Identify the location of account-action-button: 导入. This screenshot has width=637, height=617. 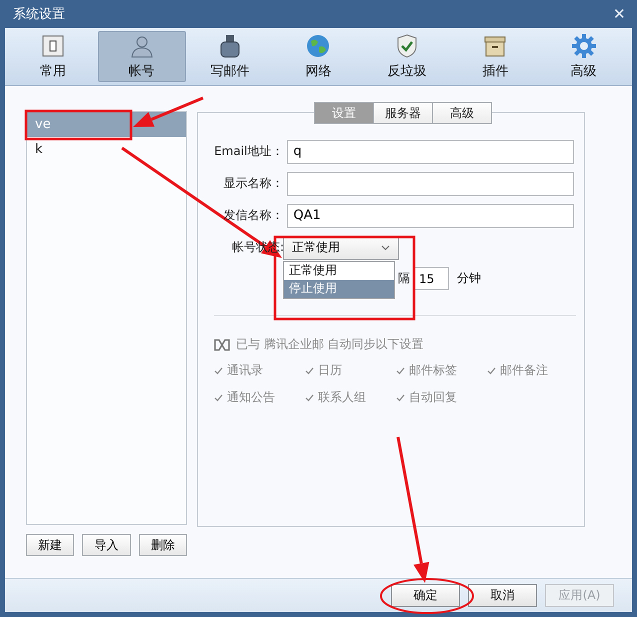
(106, 545).